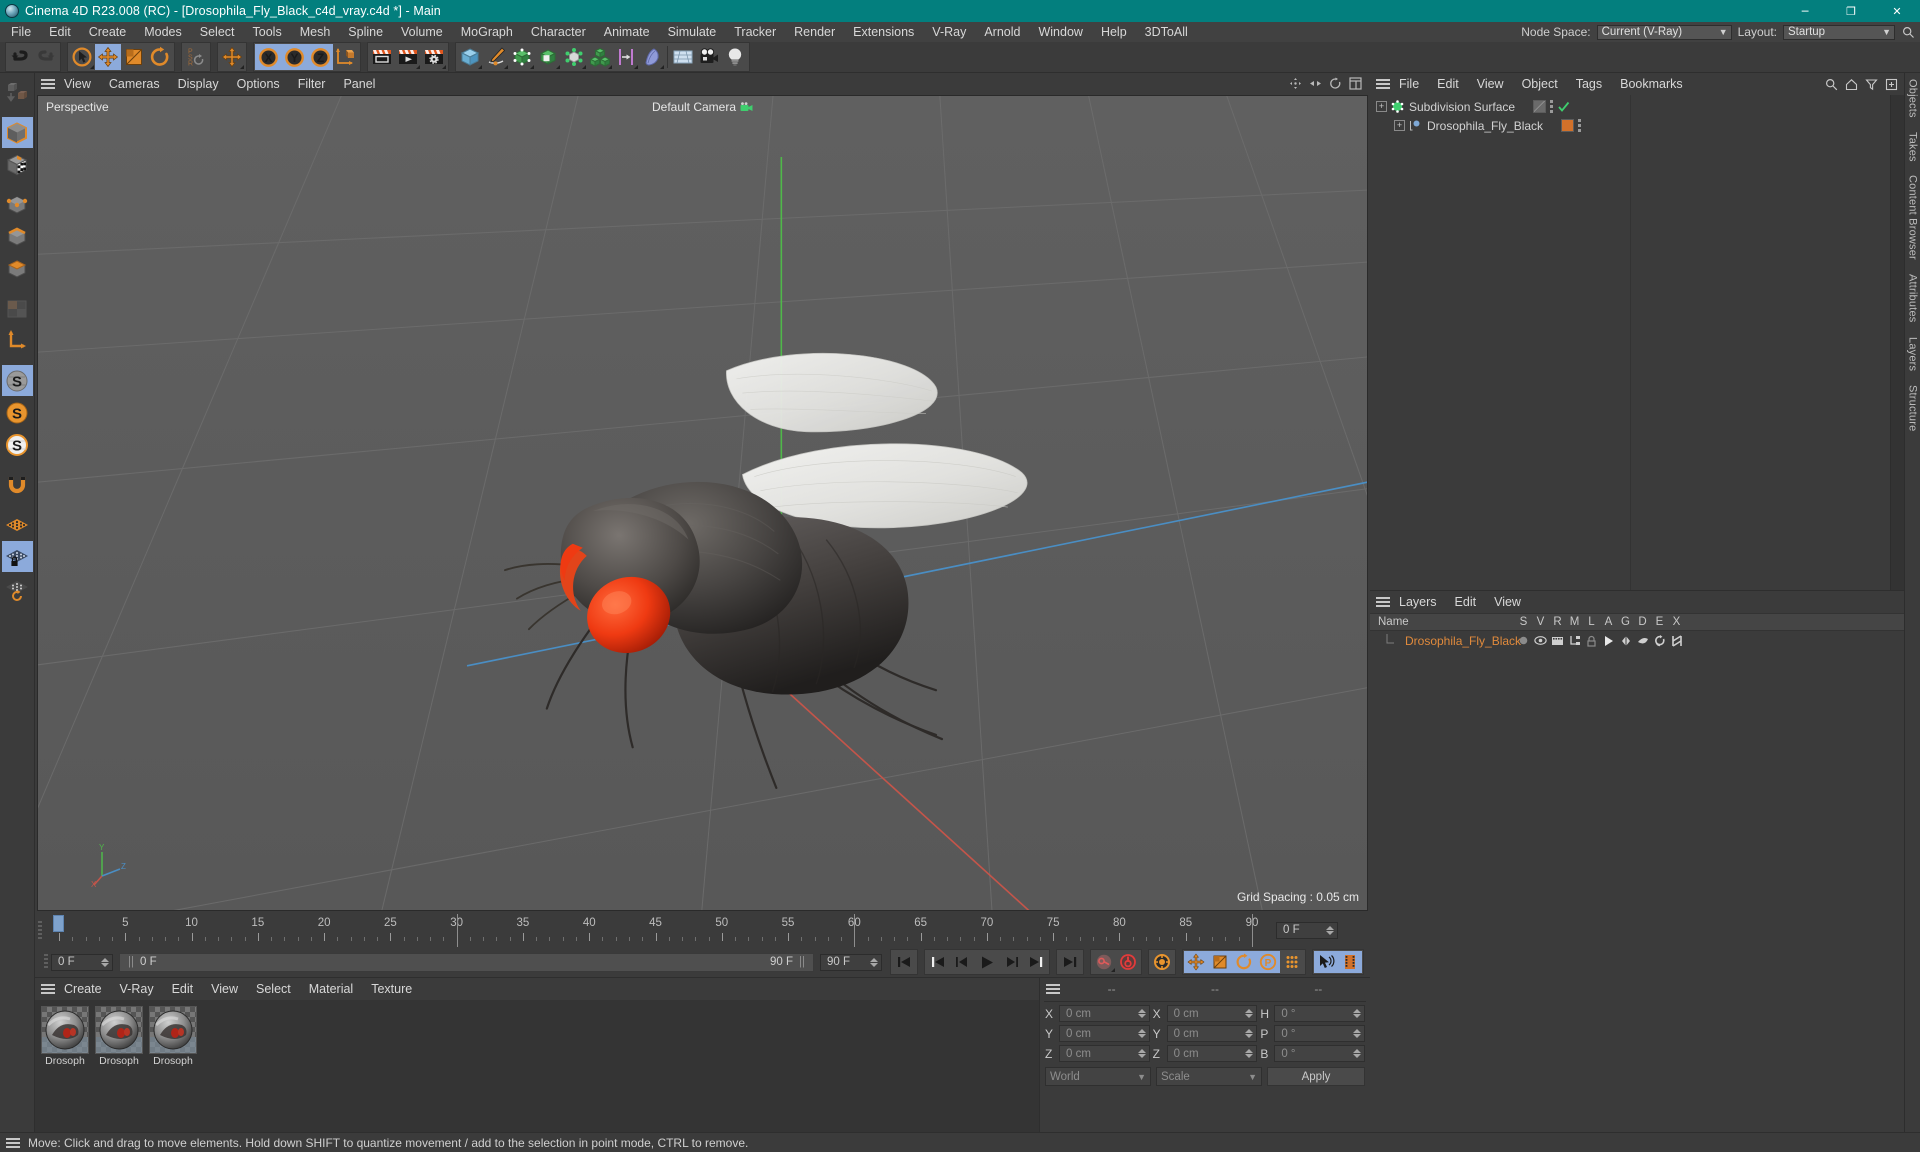 This screenshot has height=1152, width=1920. Describe the element at coordinates (814, 32) in the screenshot. I see `menu-item-render: Render` at that location.